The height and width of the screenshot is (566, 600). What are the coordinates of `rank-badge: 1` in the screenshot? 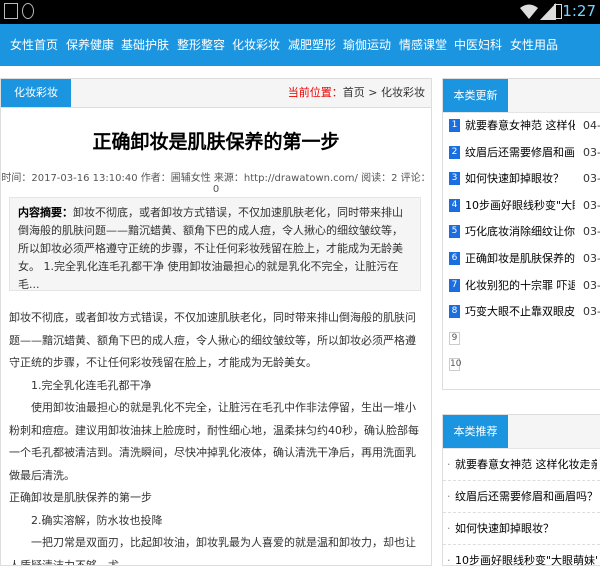 It's located at (454, 125).